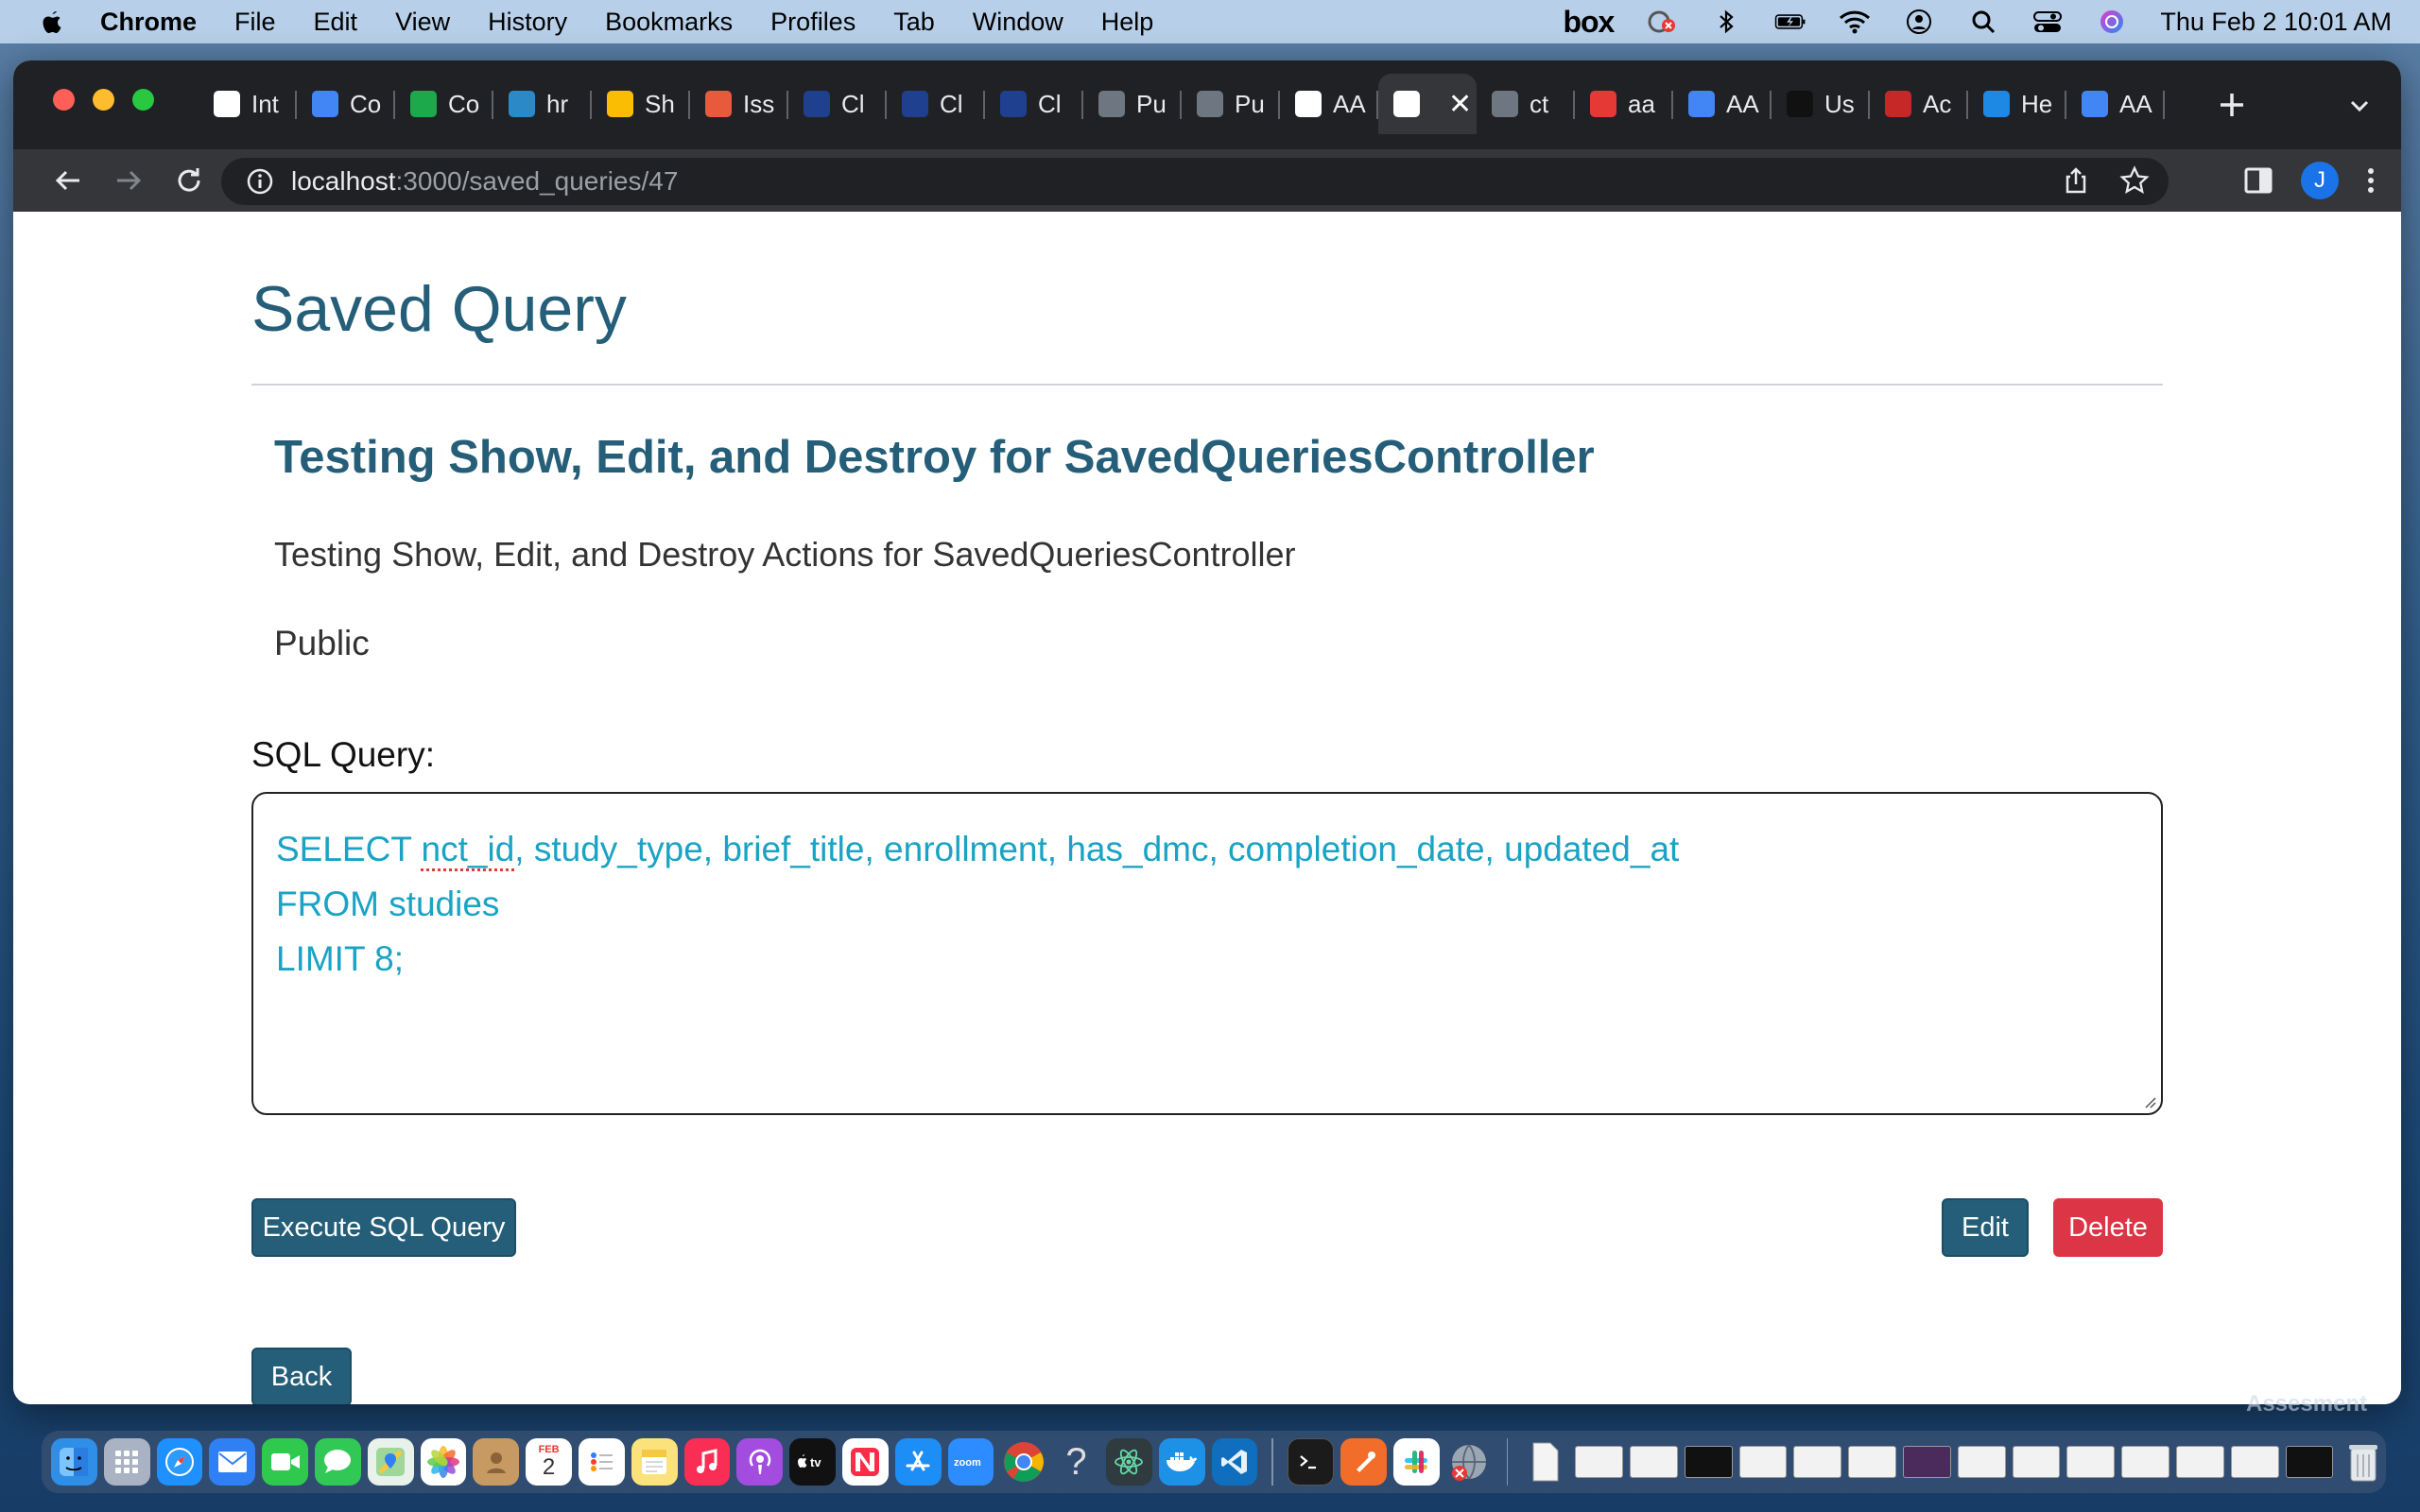 This screenshot has width=2420, height=1512. What do you see at coordinates (391, 1462) in the screenshot?
I see `maps-icon` at bounding box center [391, 1462].